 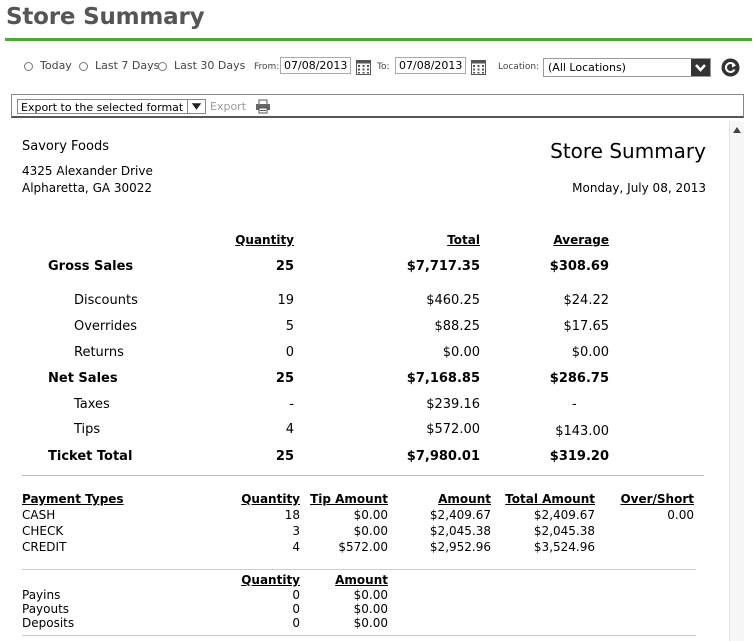 What do you see at coordinates (737, 130) in the screenshot?
I see `scroll-up-arrow-icon` at bounding box center [737, 130].